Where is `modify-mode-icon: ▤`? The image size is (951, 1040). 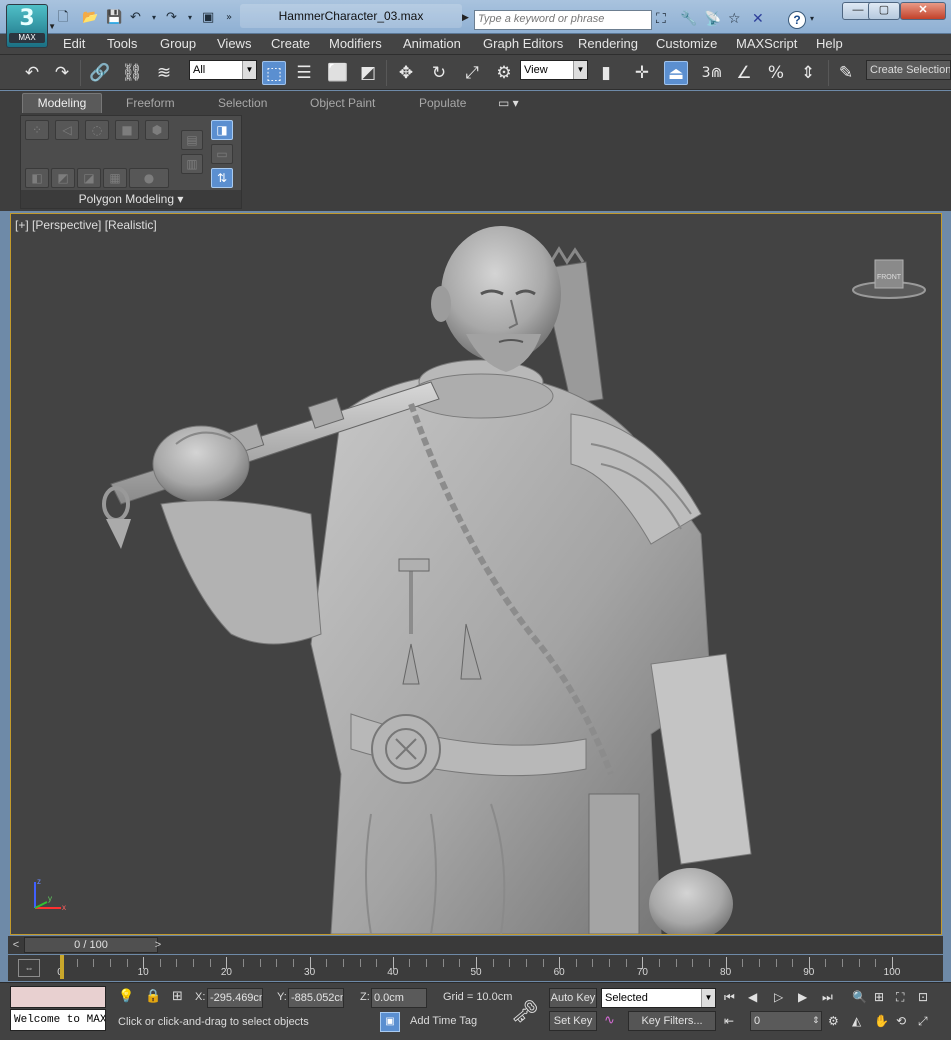 modify-mode-icon: ▤ is located at coordinates (192, 140).